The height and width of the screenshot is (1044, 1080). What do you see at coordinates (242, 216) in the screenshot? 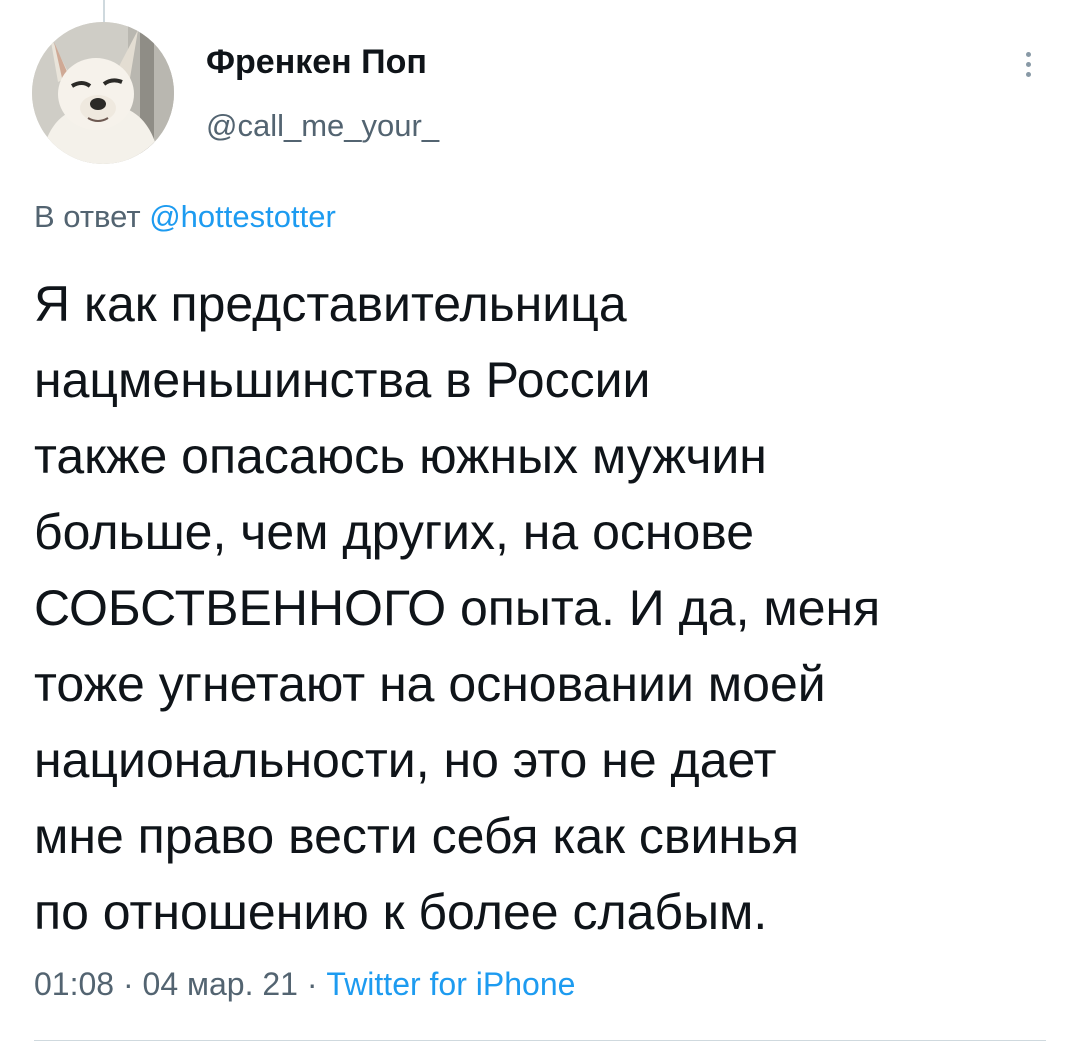
I see `reply-mention-link: @hottestotter` at bounding box center [242, 216].